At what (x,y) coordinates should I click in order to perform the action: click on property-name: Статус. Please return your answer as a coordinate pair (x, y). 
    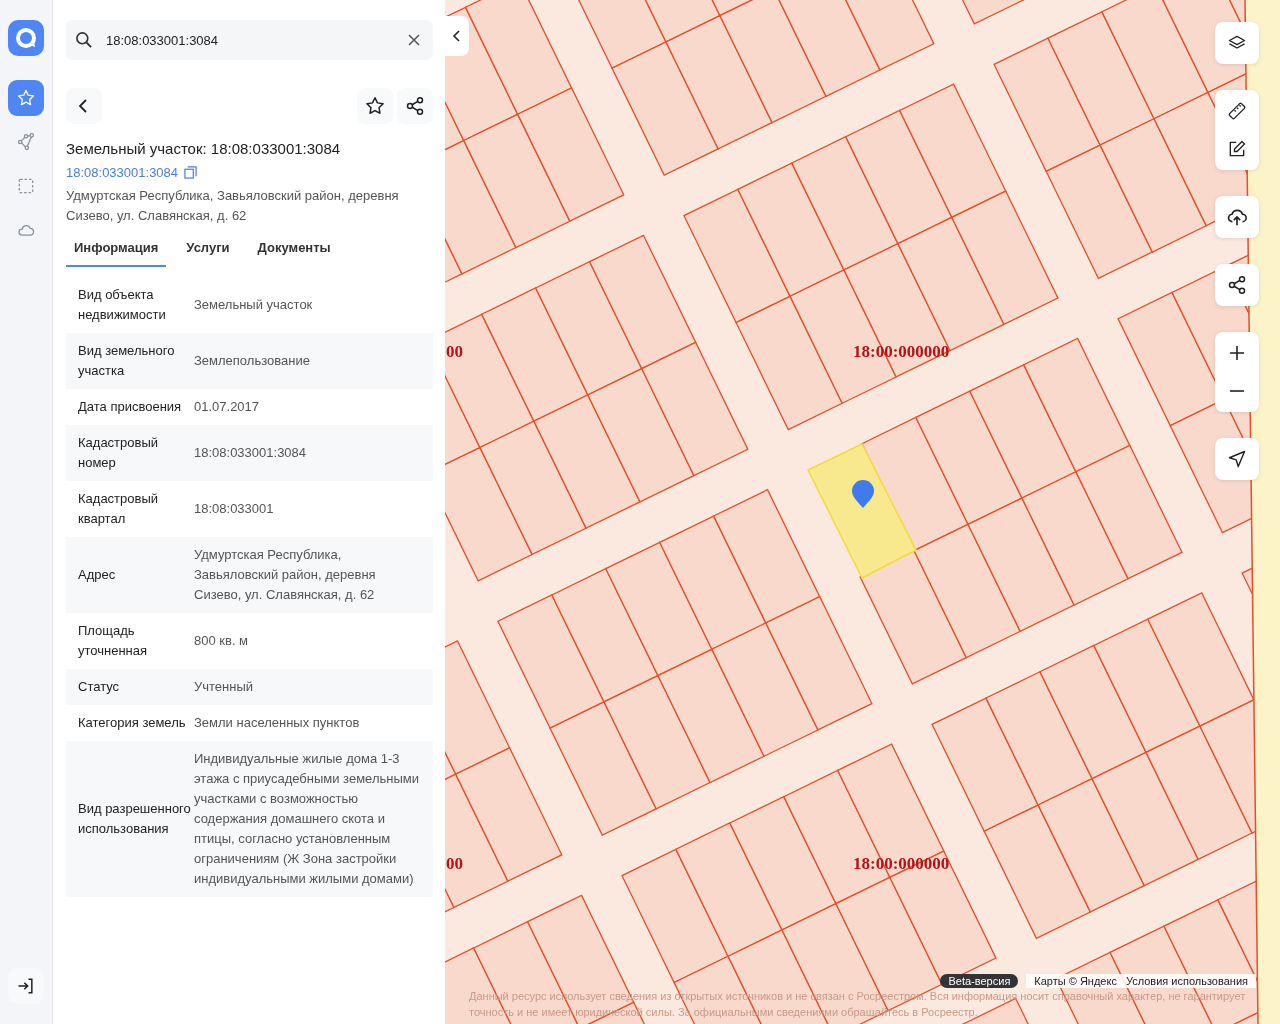
    Looking at the image, I should click on (99, 687).